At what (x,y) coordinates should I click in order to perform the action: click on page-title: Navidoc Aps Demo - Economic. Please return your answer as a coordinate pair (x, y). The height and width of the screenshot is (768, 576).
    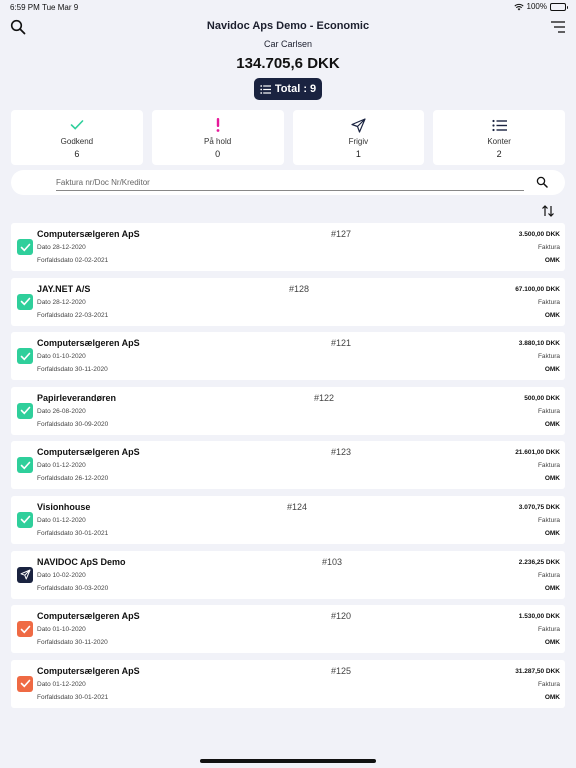
    Looking at the image, I should click on (288, 26).